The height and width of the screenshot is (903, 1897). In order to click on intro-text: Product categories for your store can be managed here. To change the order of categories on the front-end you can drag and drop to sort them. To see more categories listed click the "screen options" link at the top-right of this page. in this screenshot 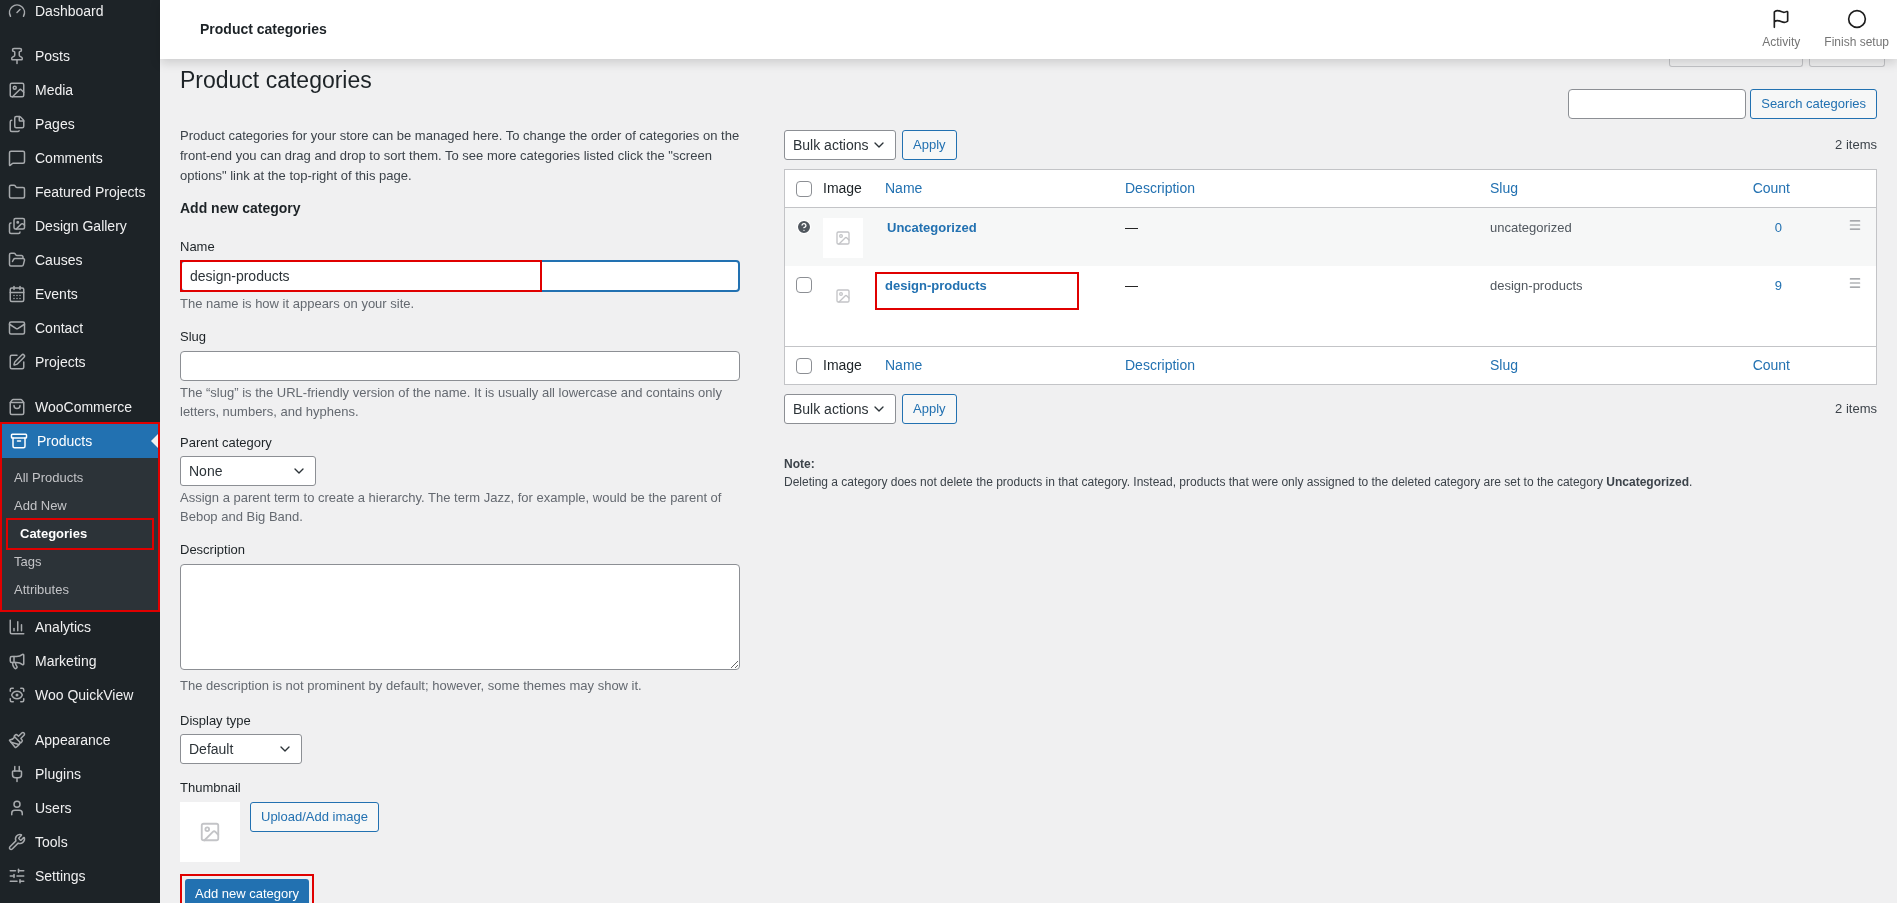, I will do `click(460, 155)`.